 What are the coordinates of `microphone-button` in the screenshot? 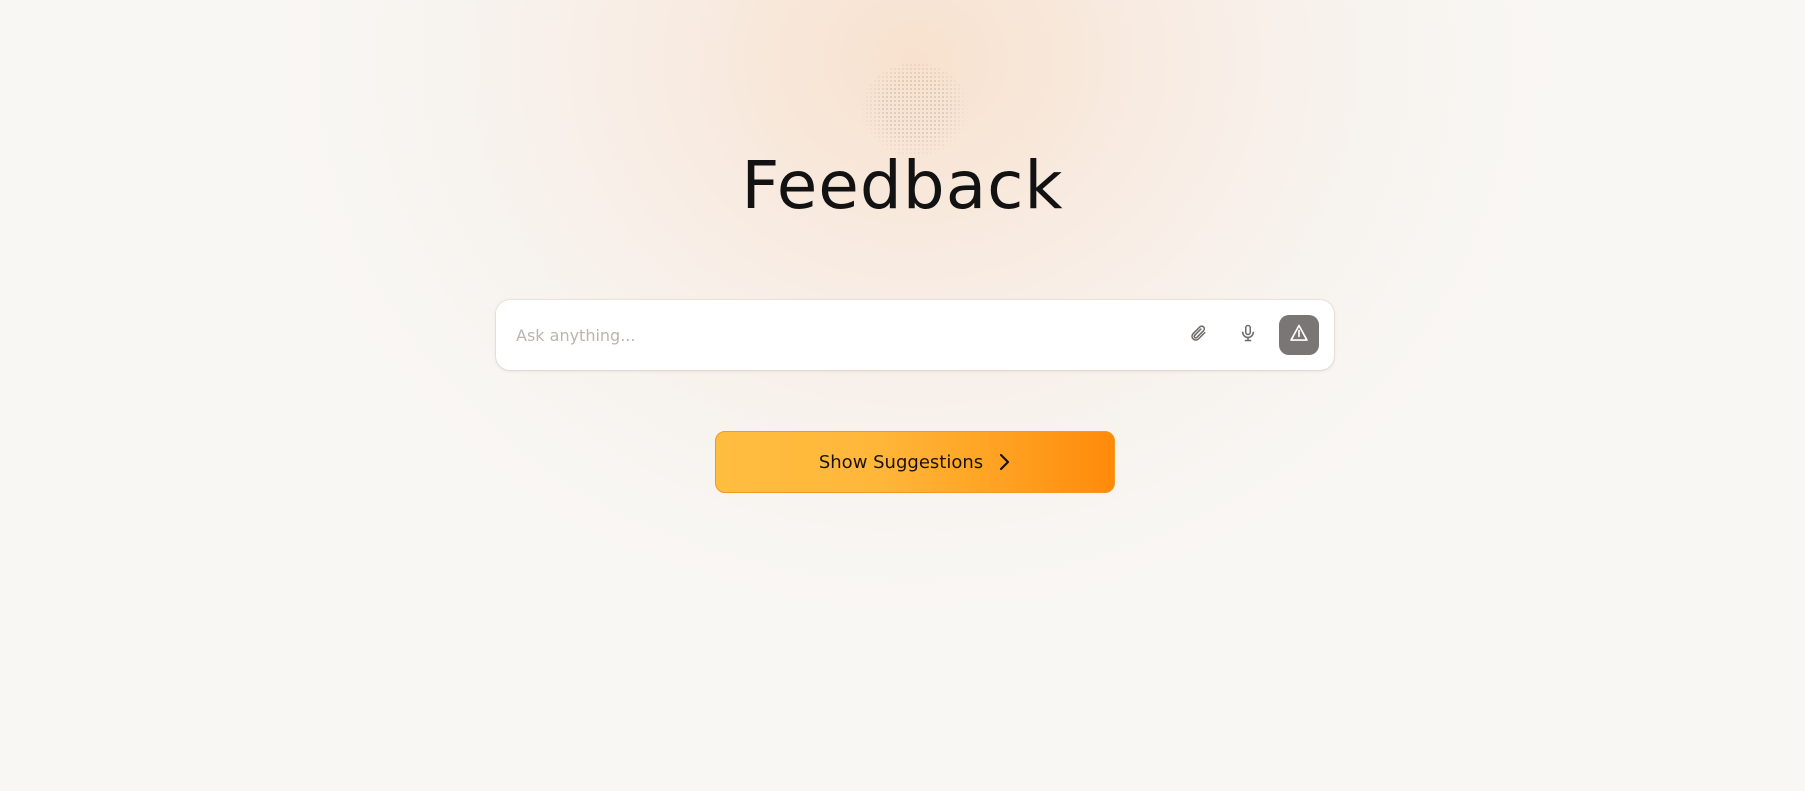 It's located at (1248, 335).